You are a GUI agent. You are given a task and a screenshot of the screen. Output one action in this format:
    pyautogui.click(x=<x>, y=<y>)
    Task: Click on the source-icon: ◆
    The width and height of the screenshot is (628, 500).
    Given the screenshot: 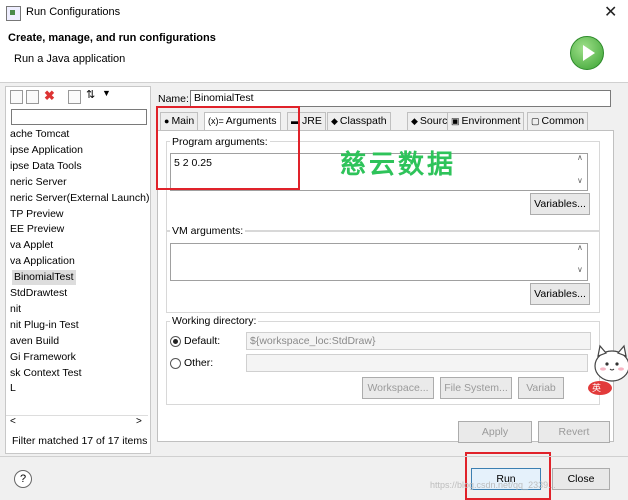 What is the action you would take?
    pyautogui.click(x=414, y=121)
    